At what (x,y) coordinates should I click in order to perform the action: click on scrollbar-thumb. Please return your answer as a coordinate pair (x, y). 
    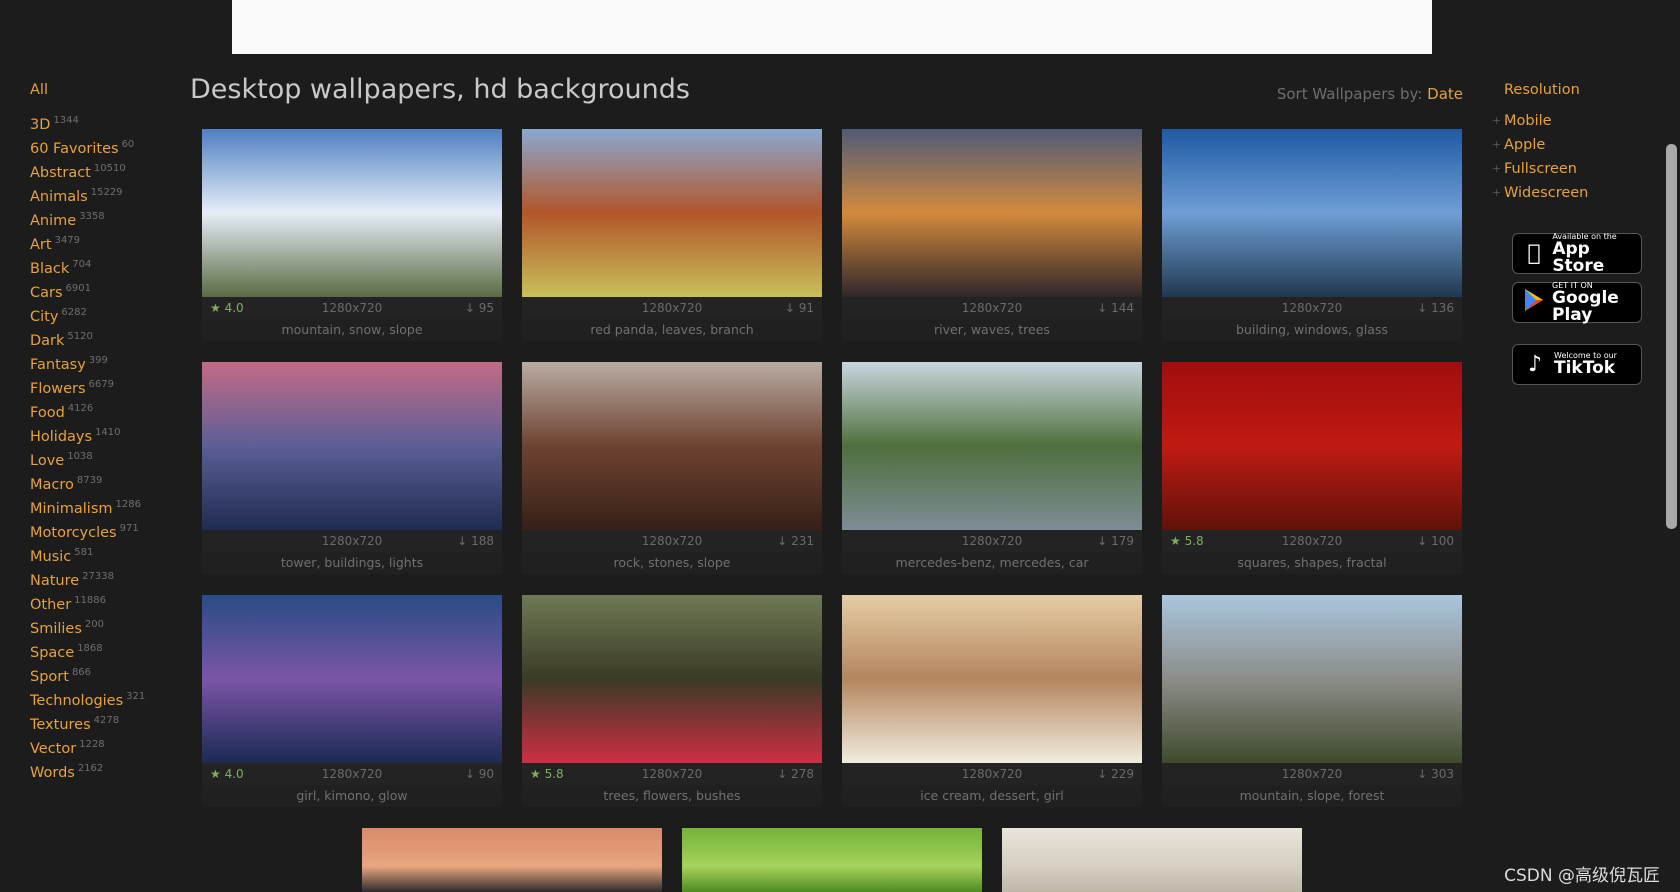
    Looking at the image, I should click on (1671, 336).